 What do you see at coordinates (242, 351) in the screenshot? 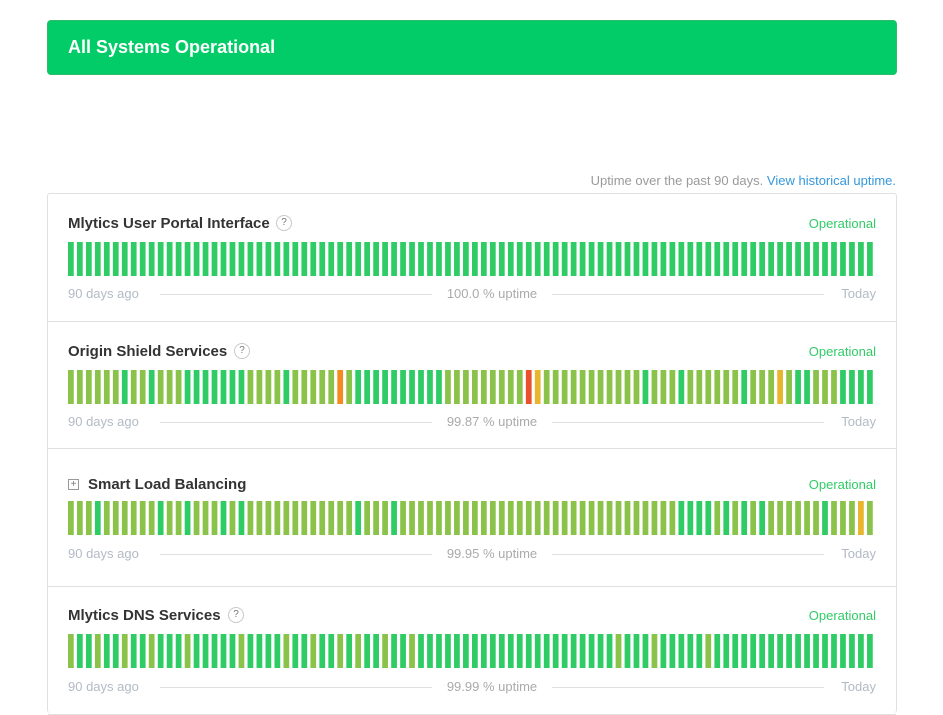
I see `help-icon: ?` at bounding box center [242, 351].